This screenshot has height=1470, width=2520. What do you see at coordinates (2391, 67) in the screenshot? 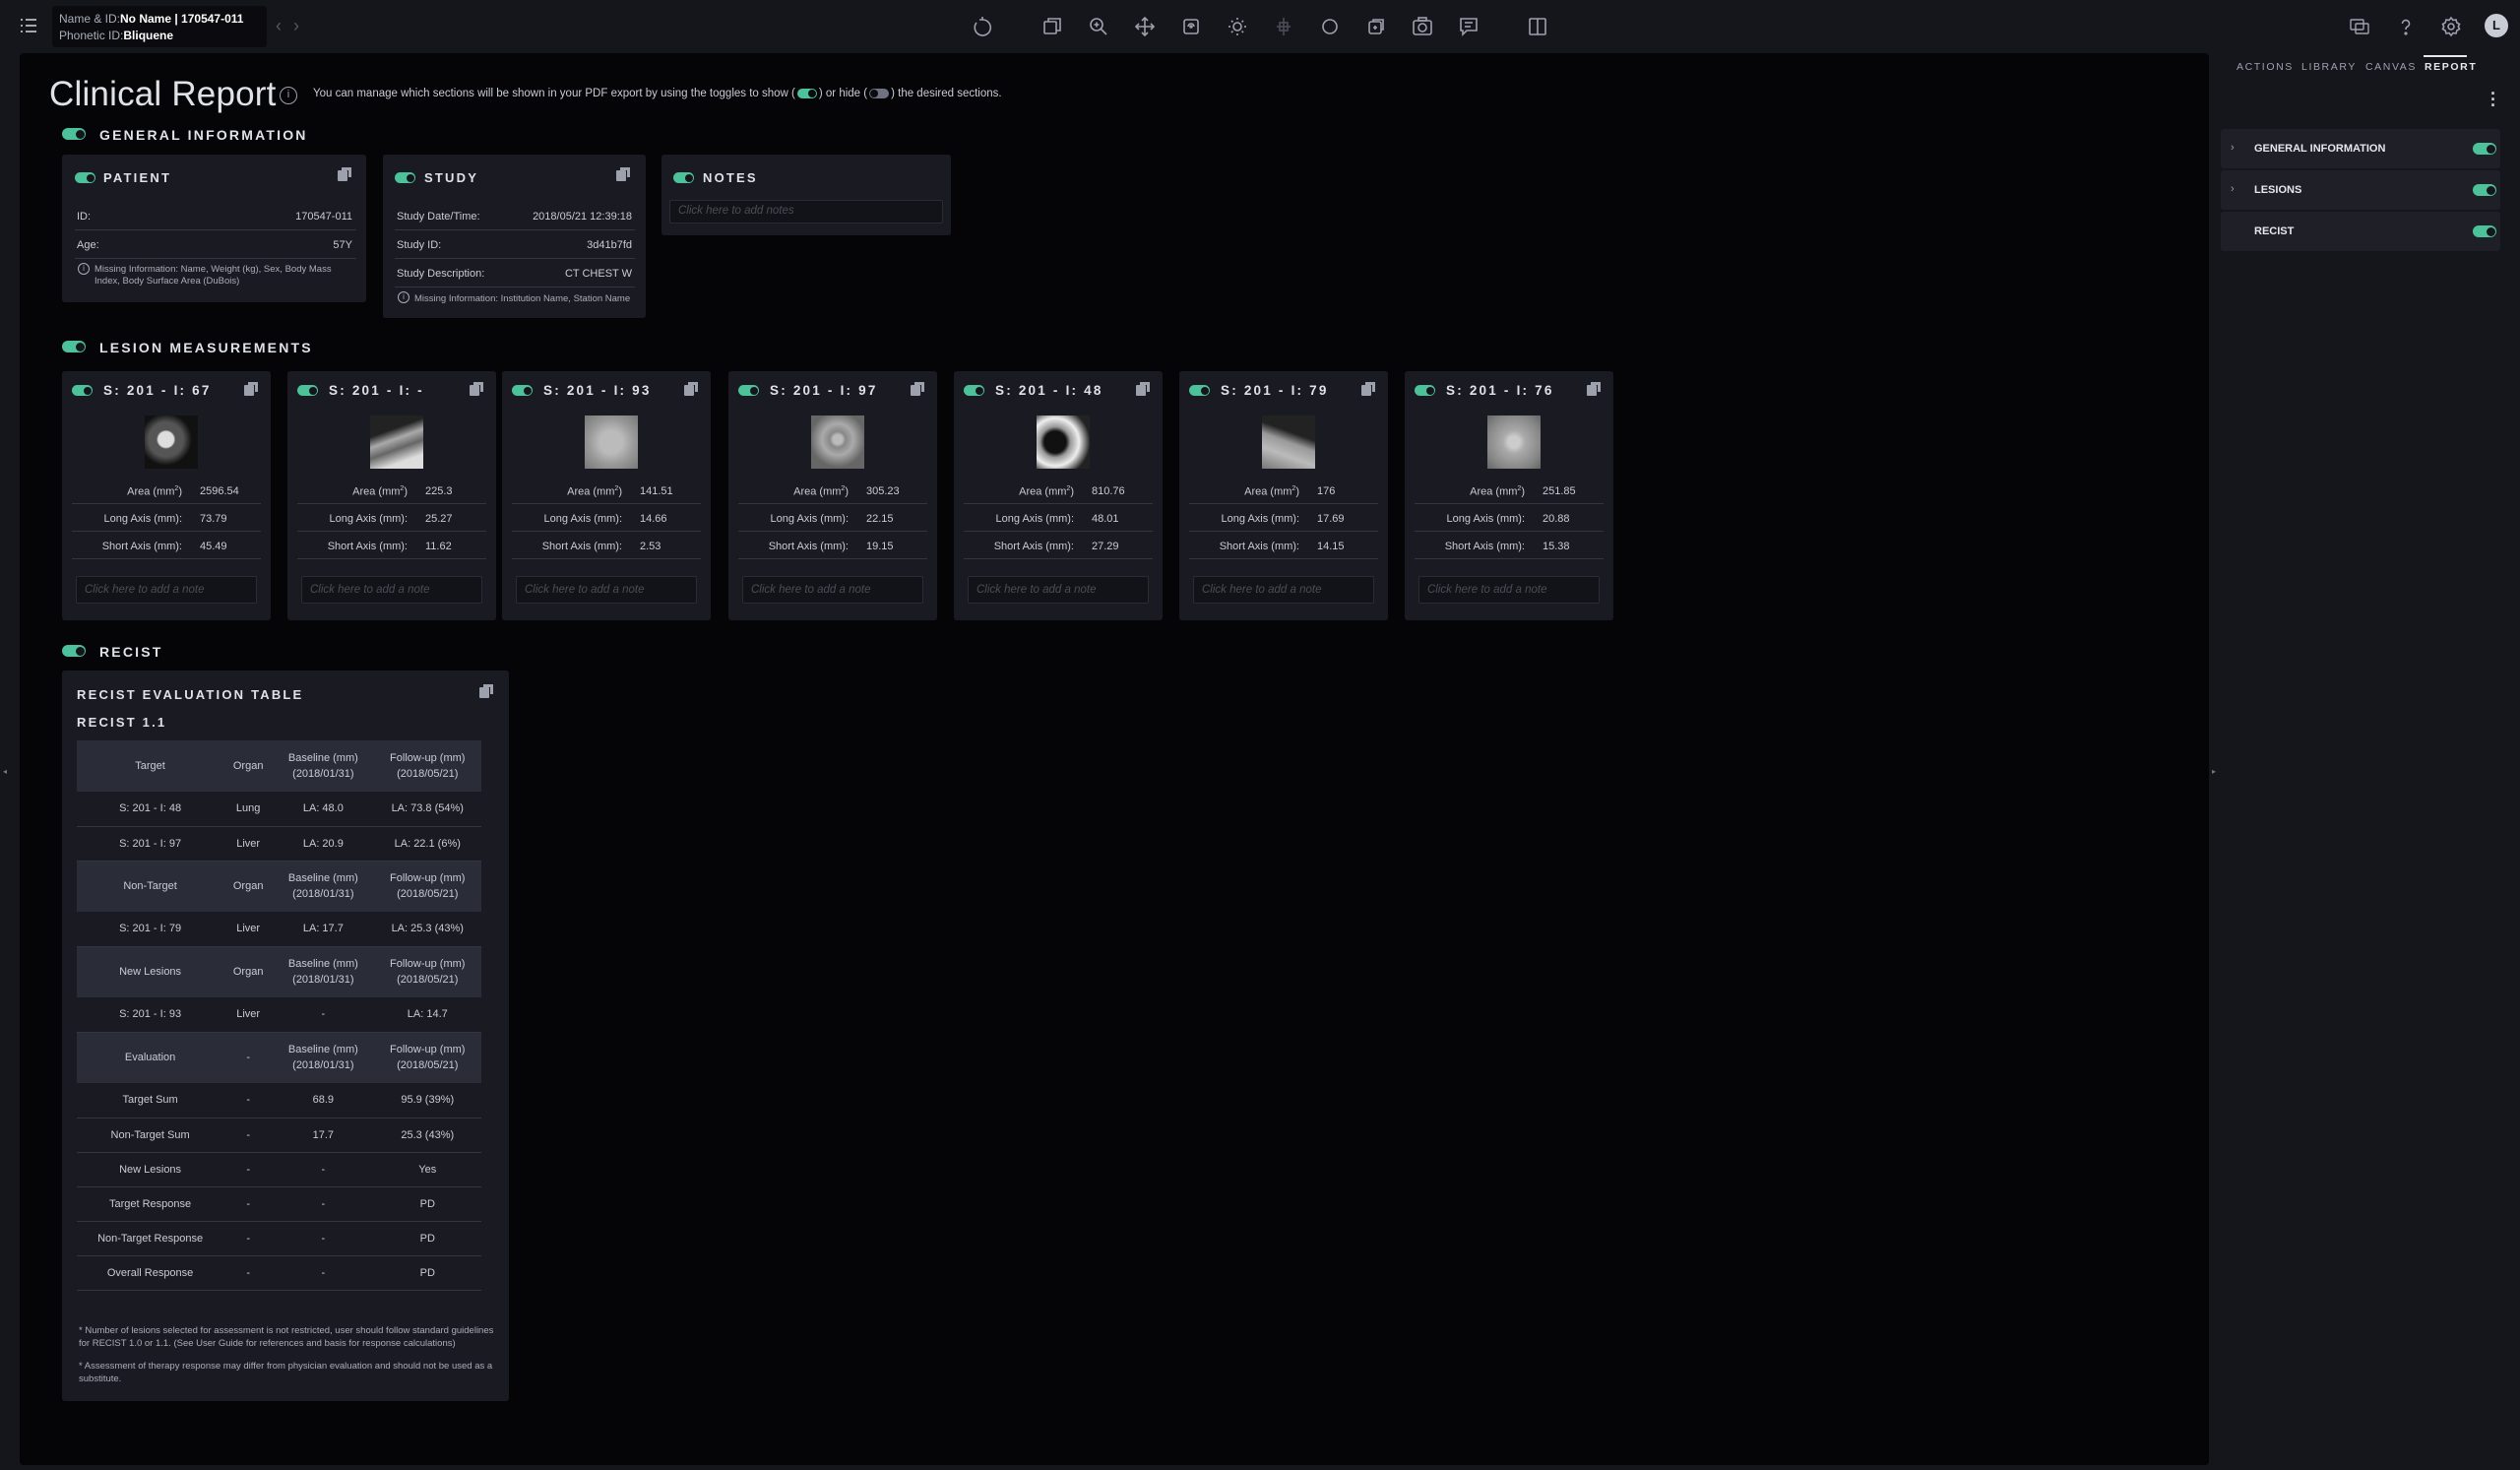
I see `tab-canvas: CANVAS` at bounding box center [2391, 67].